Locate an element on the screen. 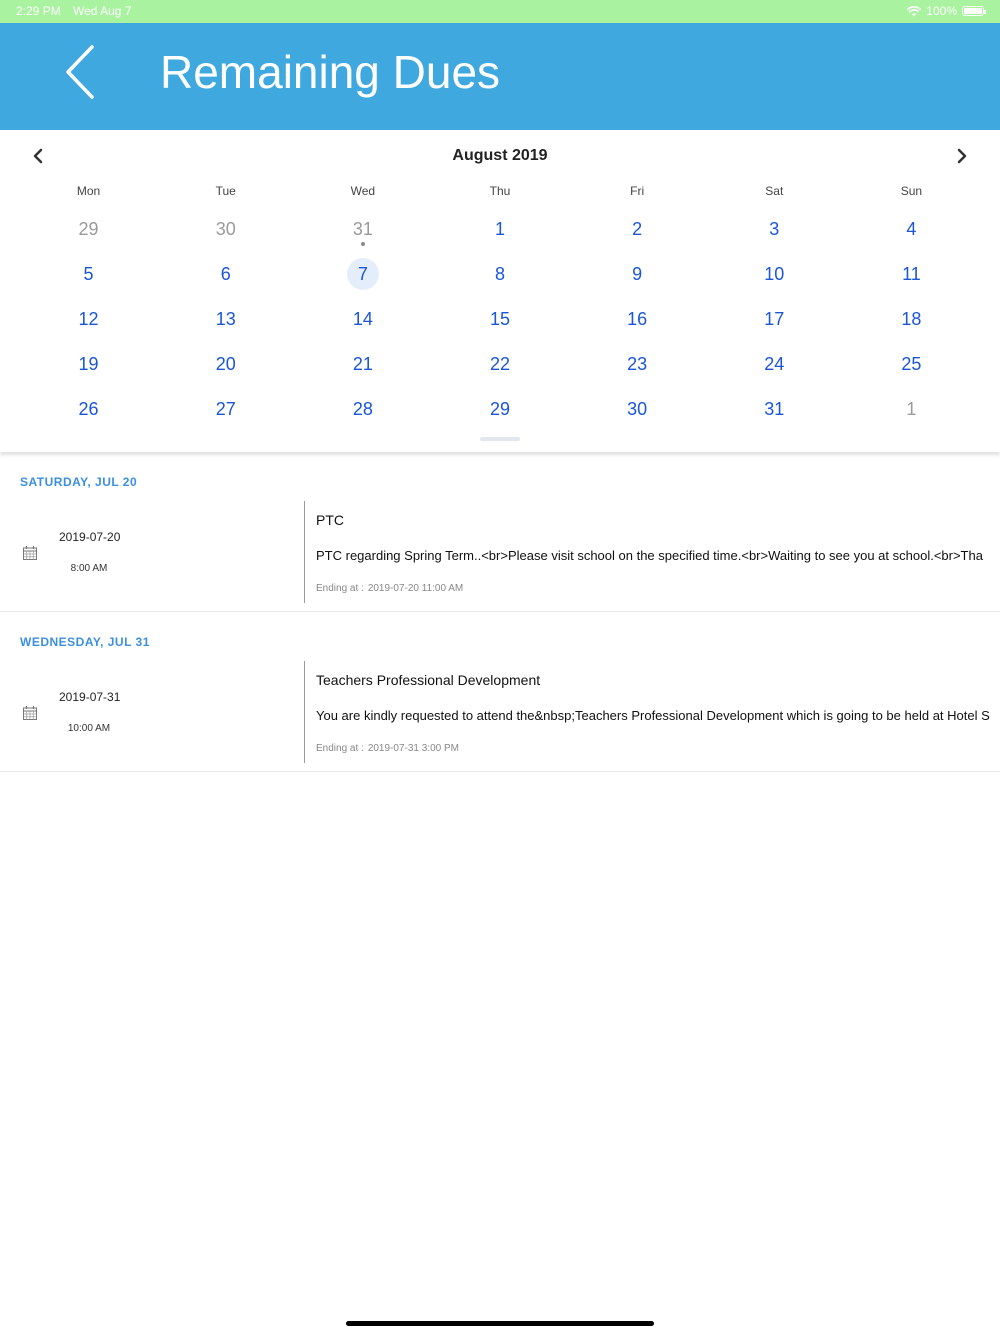 The height and width of the screenshot is (1334, 1000). calendar-day: 10 is located at coordinates (774, 273).